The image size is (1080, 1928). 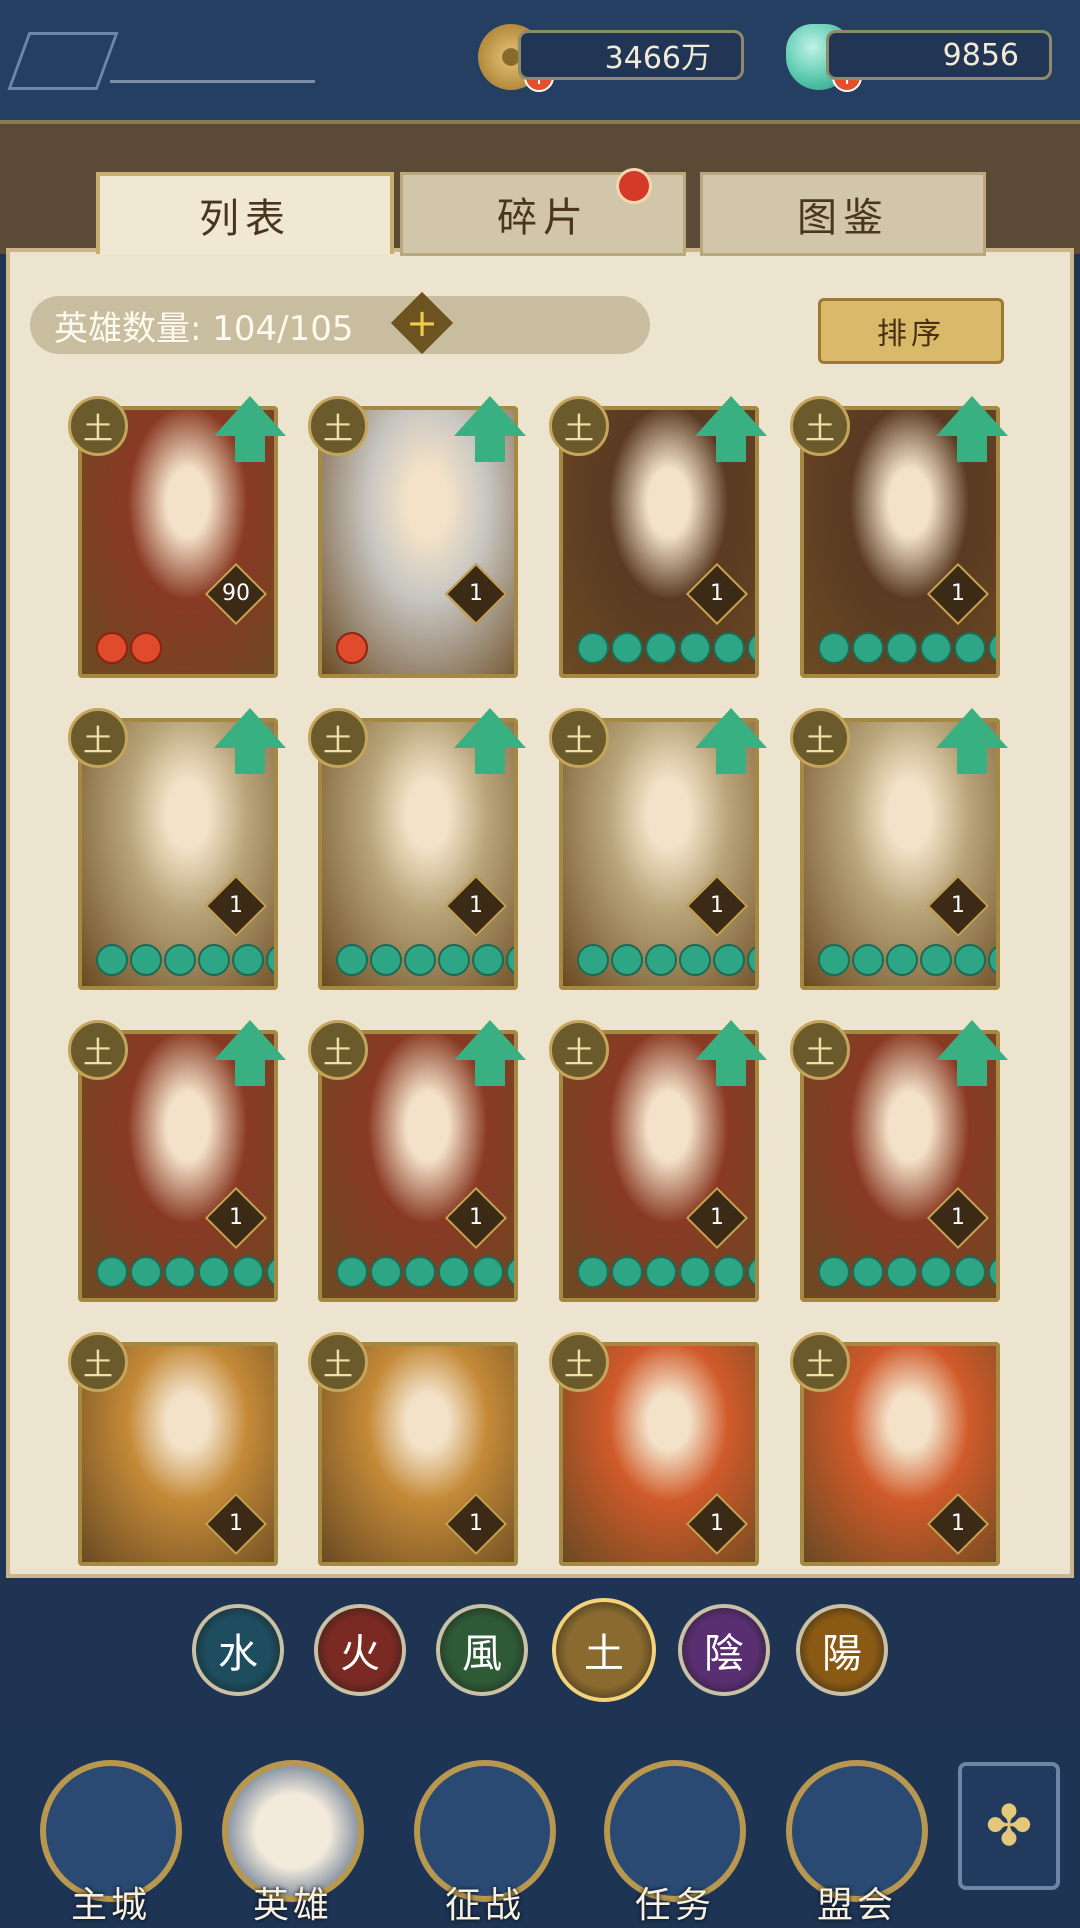 What do you see at coordinates (724, 1650) in the screenshot?
I see `element-filter-button: 陰` at bounding box center [724, 1650].